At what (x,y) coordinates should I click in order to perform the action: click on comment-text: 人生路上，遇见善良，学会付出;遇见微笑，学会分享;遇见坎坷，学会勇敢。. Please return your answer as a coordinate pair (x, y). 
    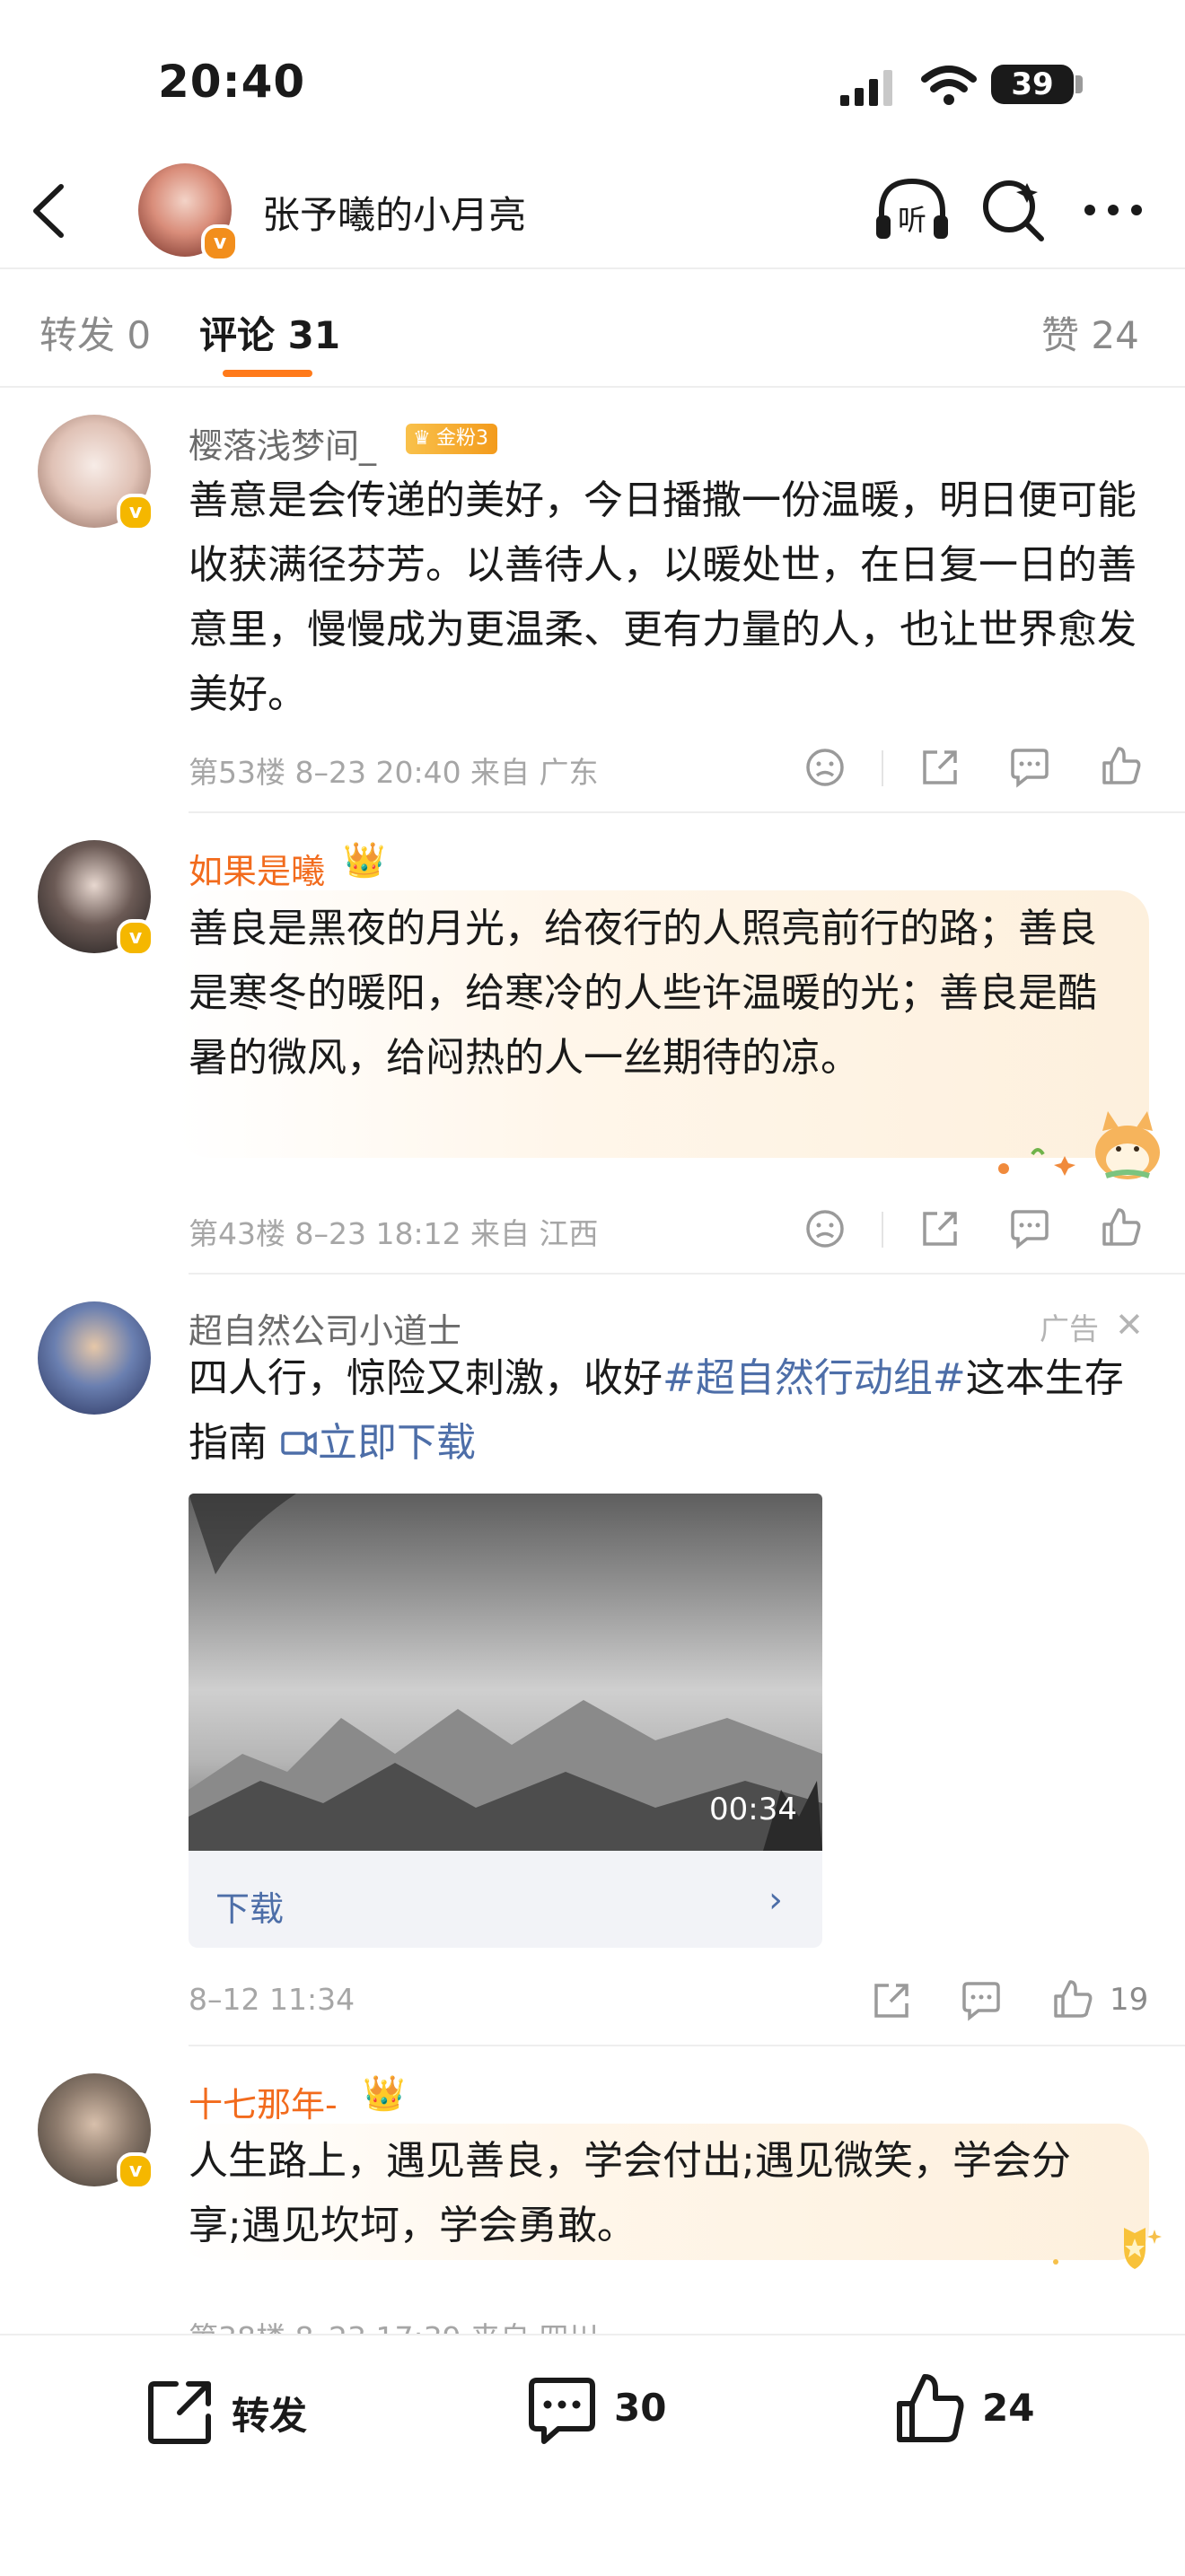
    Looking at the image, I should click on (630, 2193).